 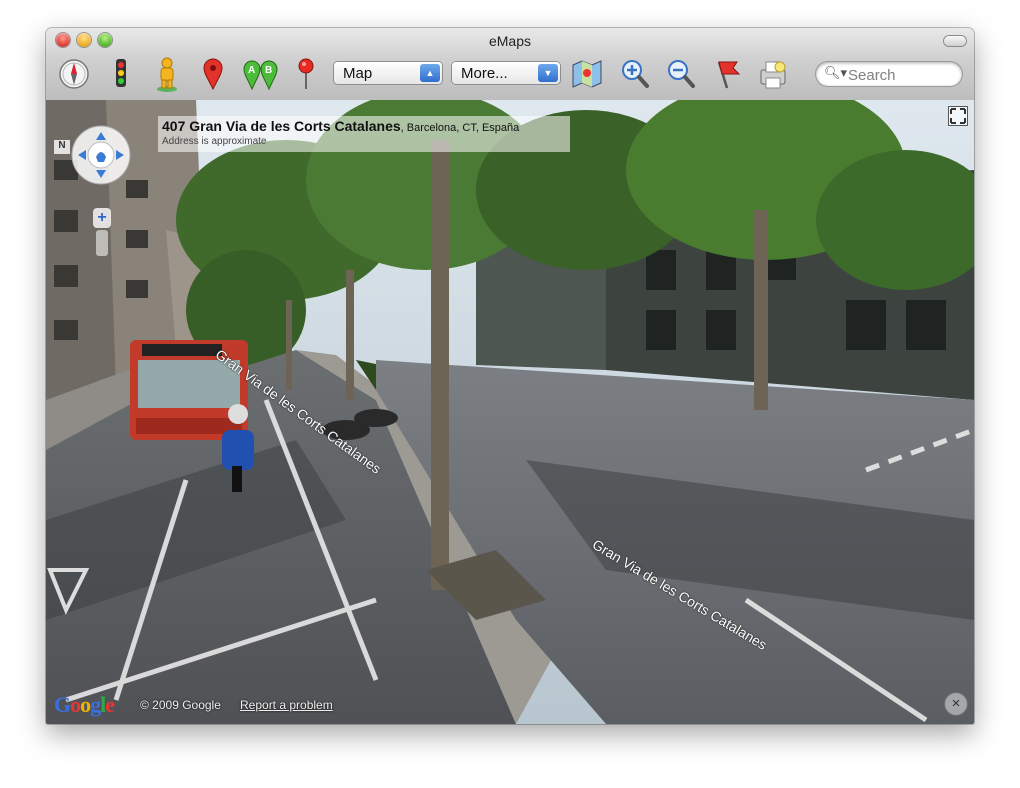 I want to click on svg-text: B, so click(x=268, y=70).